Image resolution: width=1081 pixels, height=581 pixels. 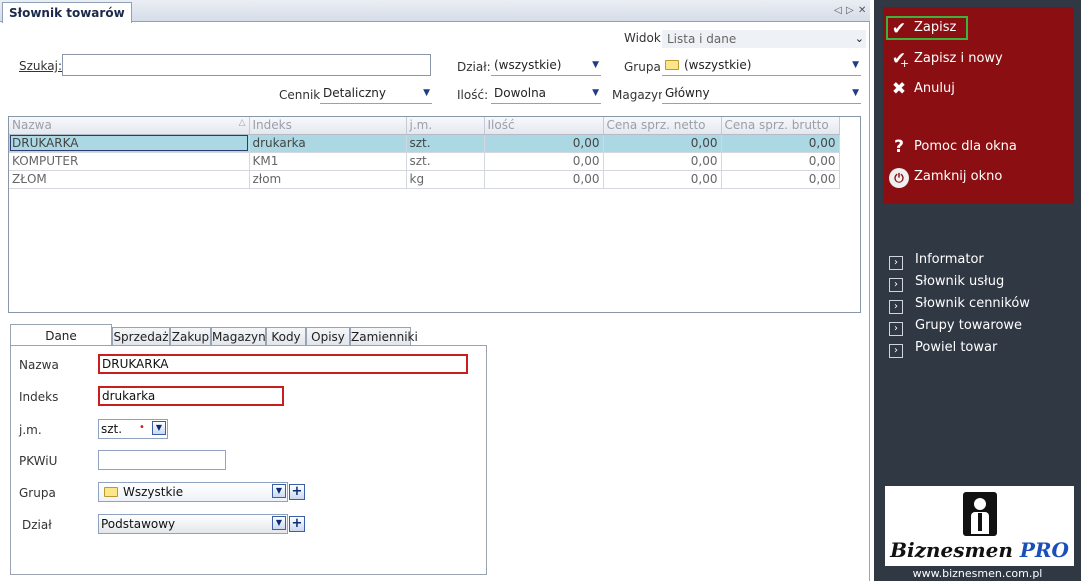 What do you see at coordinates (162, 460) in the screenshot?
I see `pkwiu-field` at bounding box center [162, 460].